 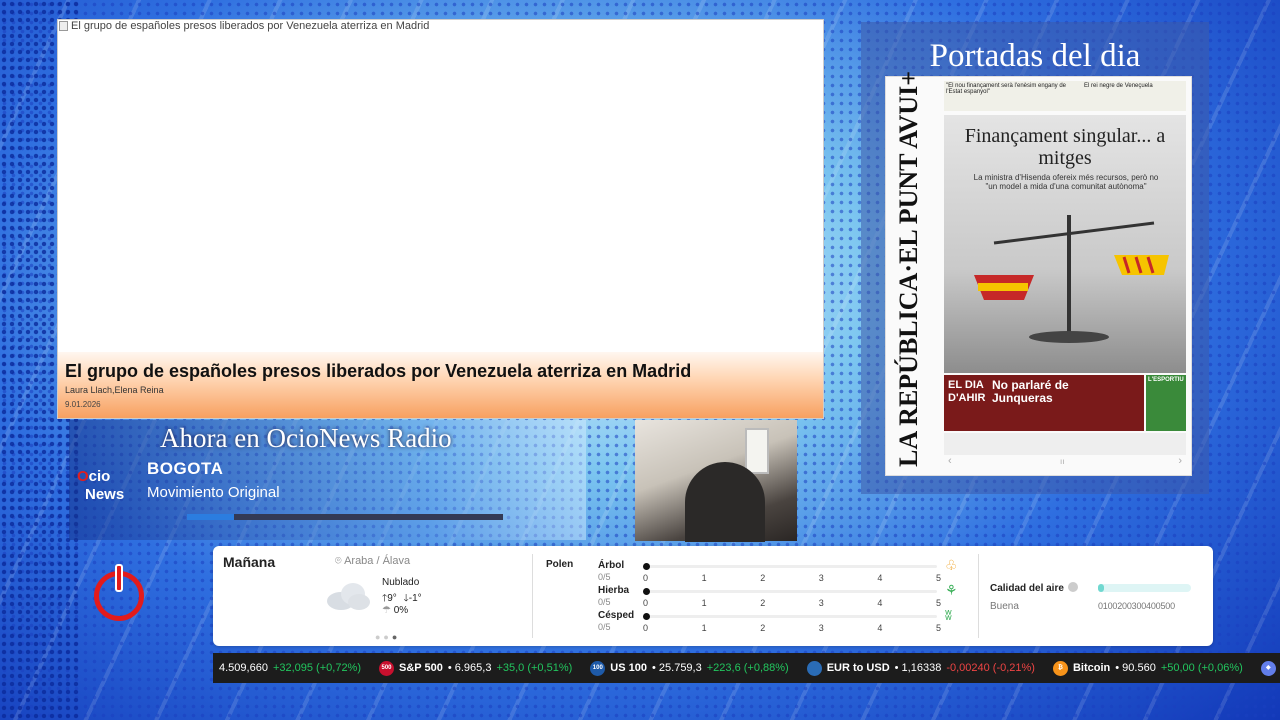 What do you see at coordinates (950, 461) in the screenshot?
I see `prev-arrow-icon: ‹` at bounding box center [950, 461].